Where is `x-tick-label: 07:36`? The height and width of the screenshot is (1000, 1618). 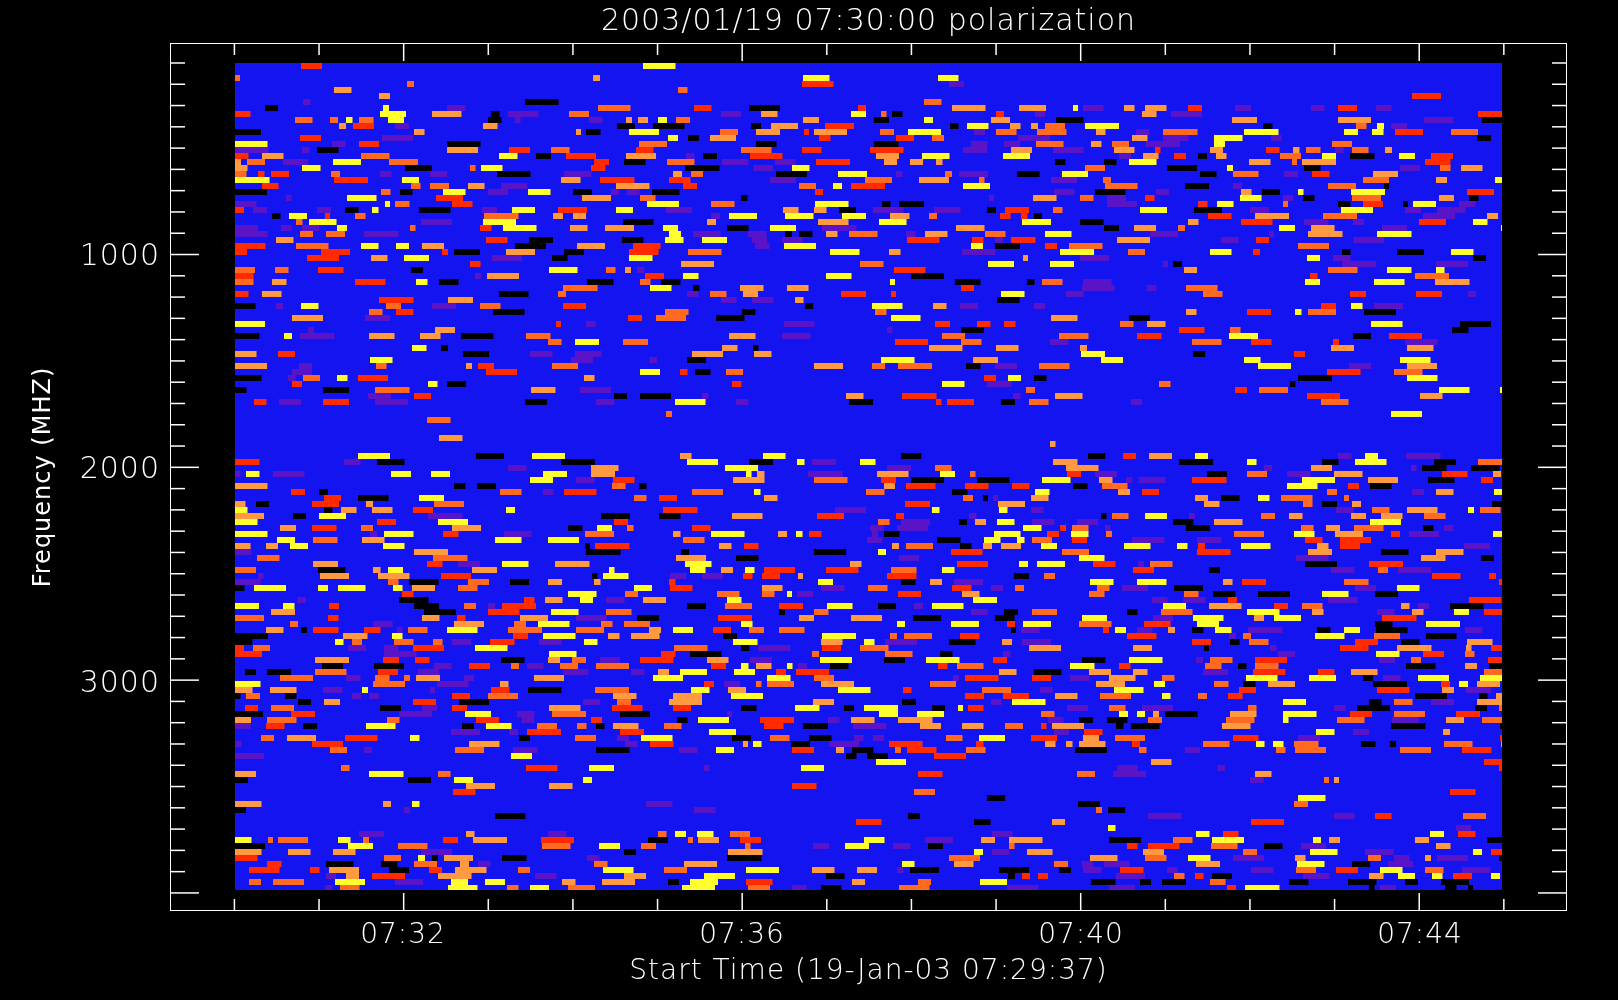
x-tick-label: 07:36 is located at coordinates (742, 933).